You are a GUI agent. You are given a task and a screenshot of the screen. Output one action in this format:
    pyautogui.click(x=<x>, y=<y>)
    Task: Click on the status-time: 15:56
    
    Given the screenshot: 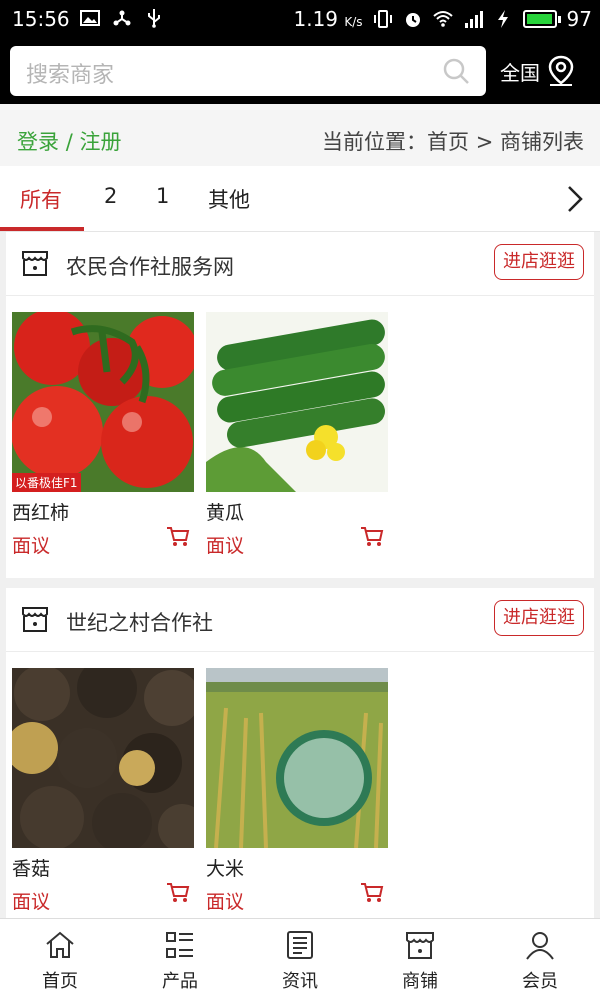 What is the action you would take?
    pyautogui.click(x=41, y=19)
    